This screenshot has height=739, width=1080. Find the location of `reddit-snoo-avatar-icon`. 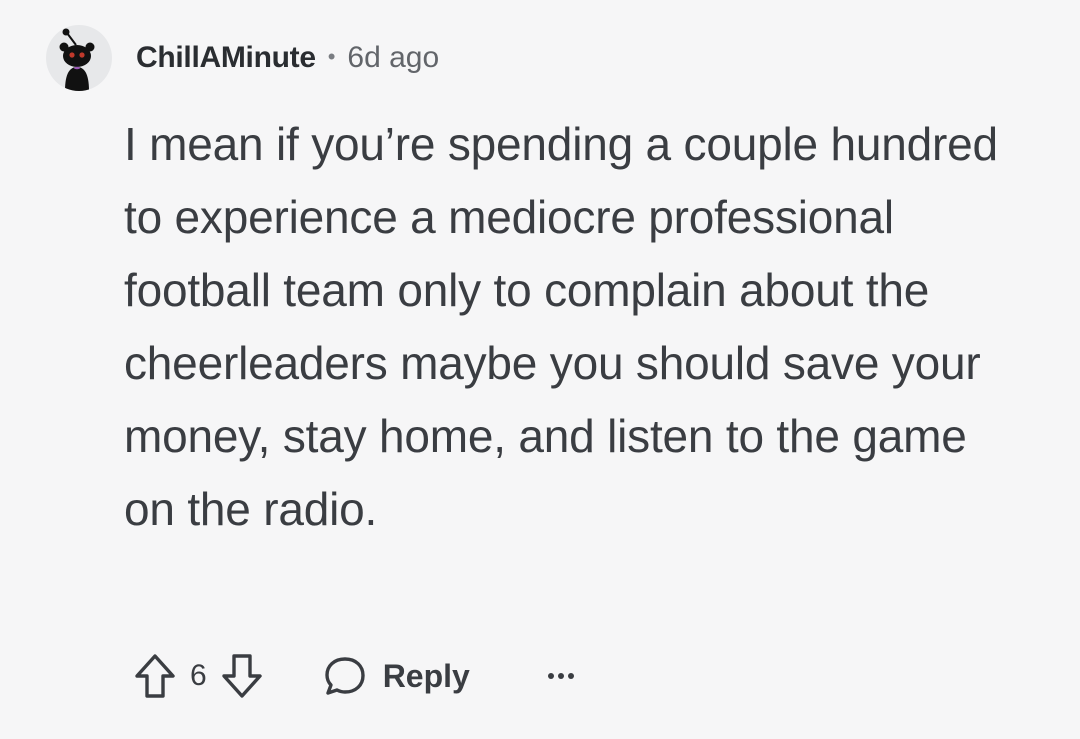

reddit-snoo-avatar-icon is located at coordinates (77, 59).